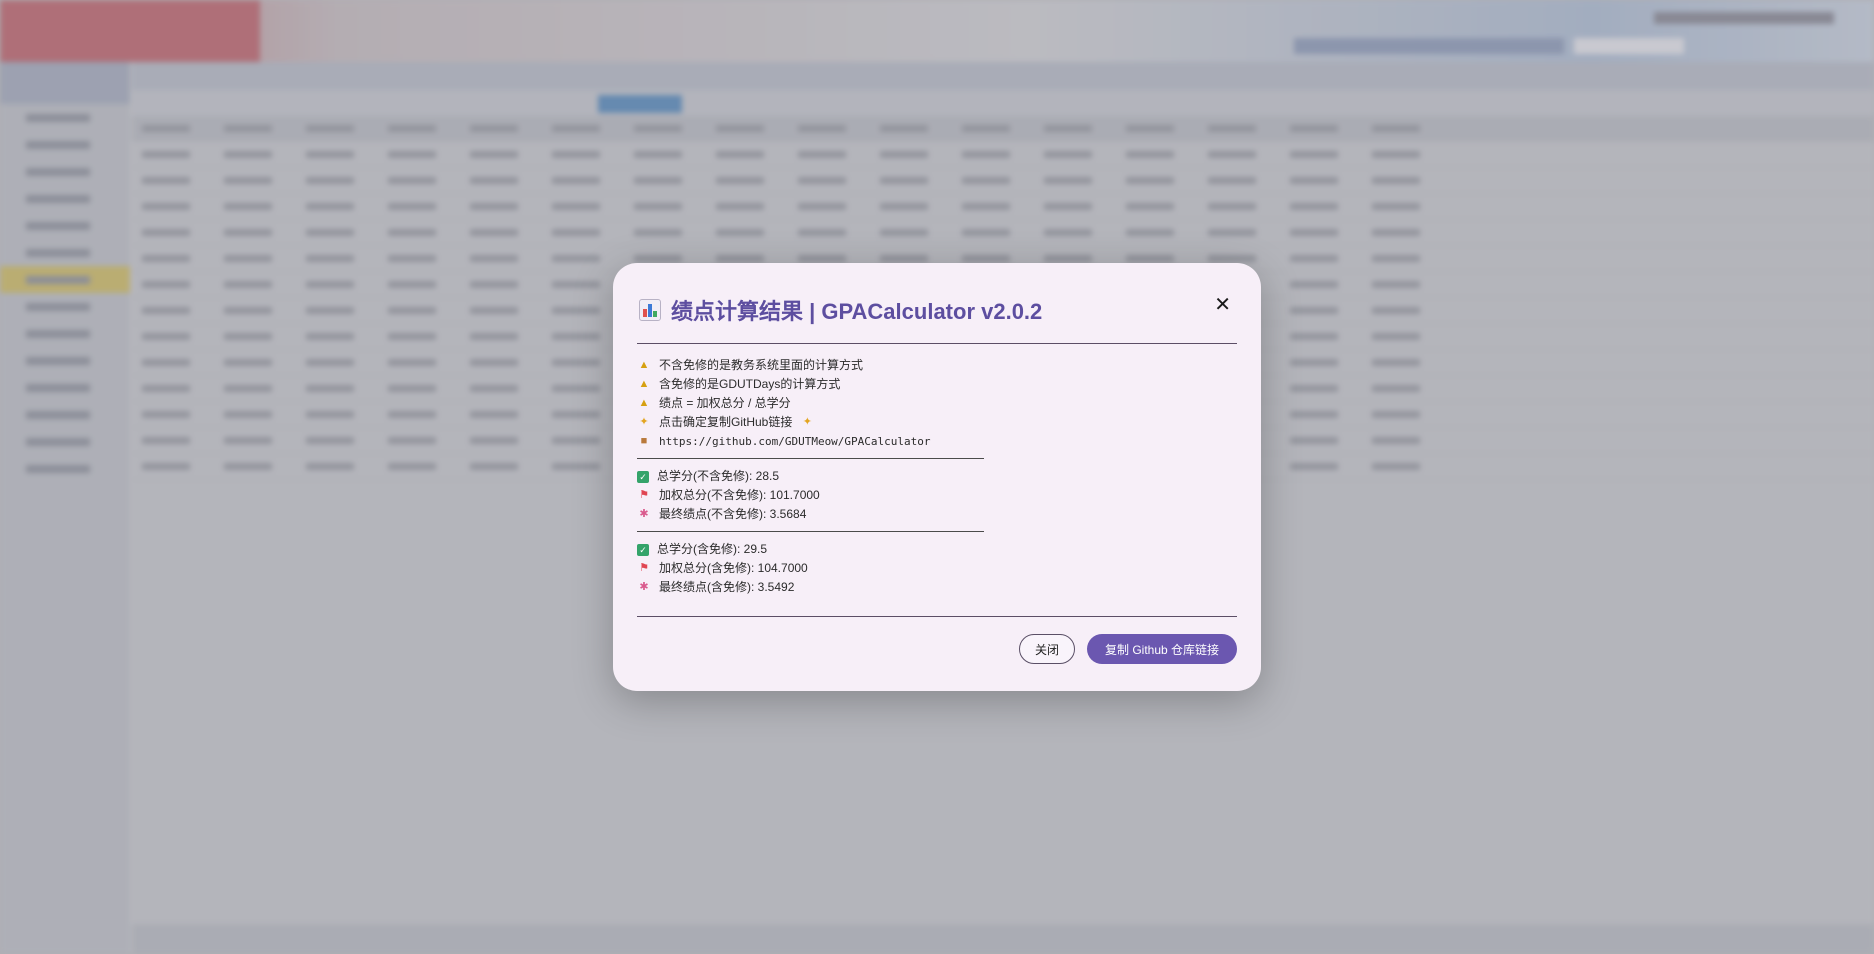 This screenshot has height=954, width=1874. I want to click on copy-github-link-button: 复制 Github 仓库链接, so click(1162, 649).